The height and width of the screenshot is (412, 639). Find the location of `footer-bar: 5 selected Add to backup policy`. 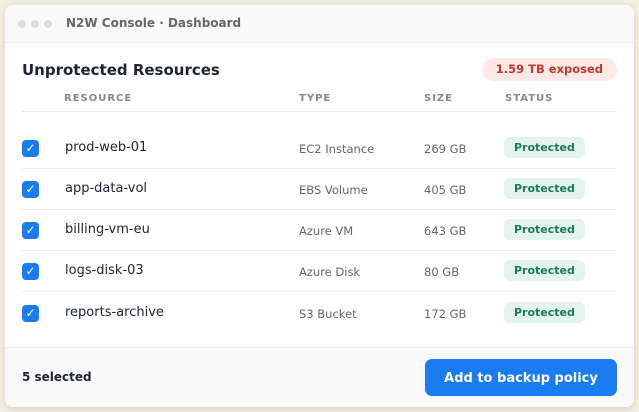

footer-bar: 5 selected Add to backup policy is located at coordinates (319, 377).